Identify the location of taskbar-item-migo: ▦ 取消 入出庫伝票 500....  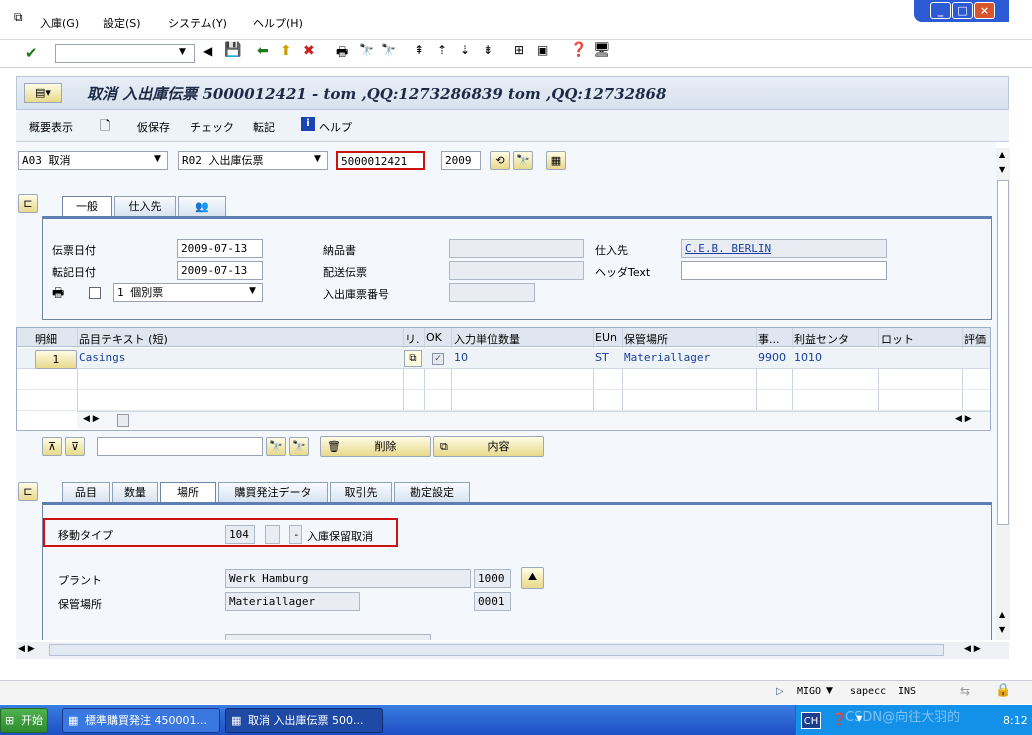
(304, 720).